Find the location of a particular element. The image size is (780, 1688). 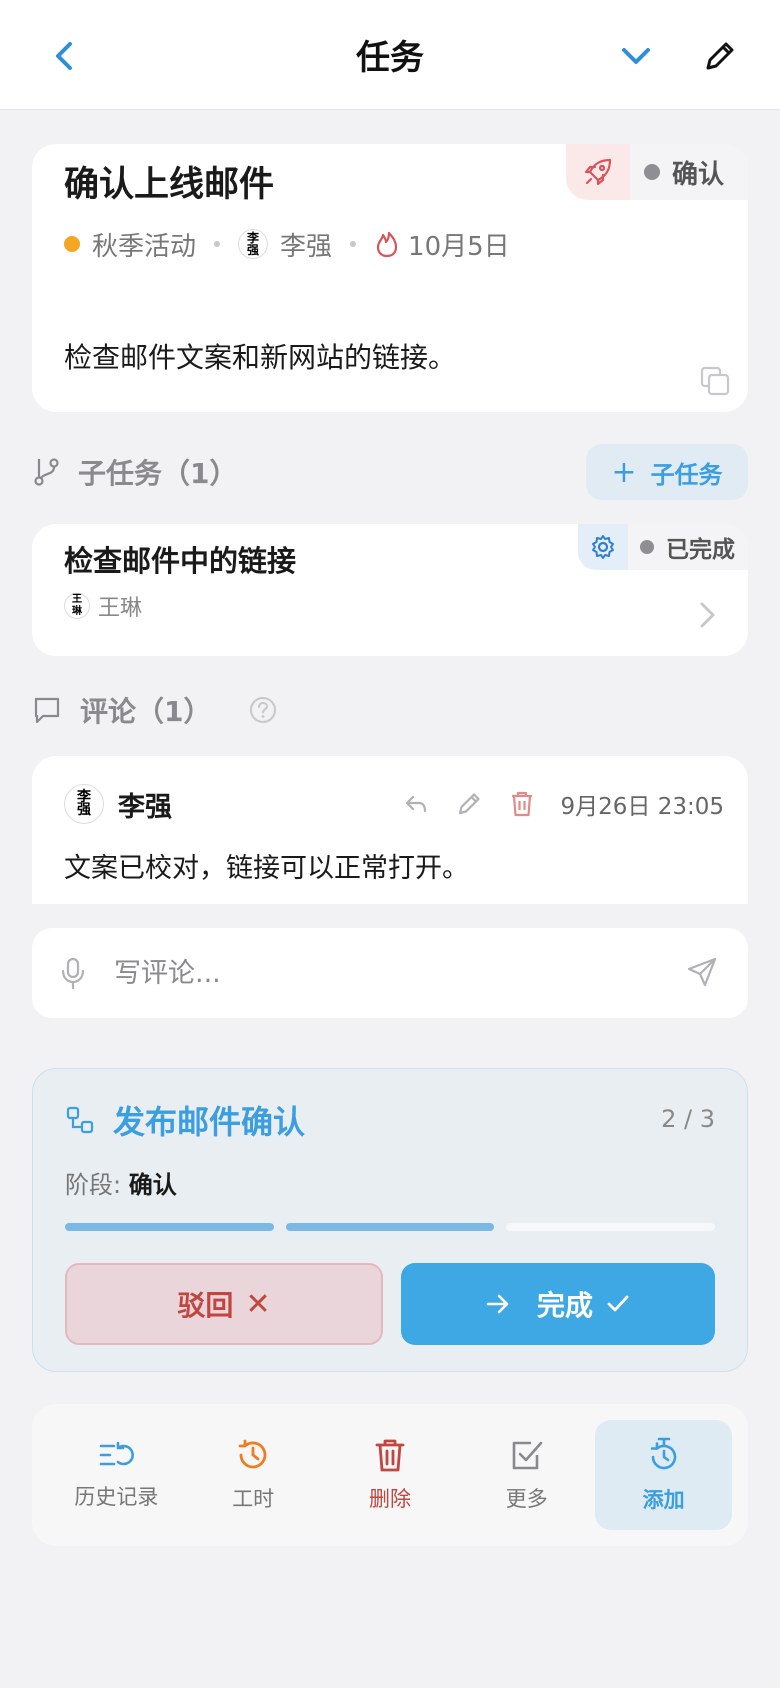

fire-icon is located at coordinates (387, 244).